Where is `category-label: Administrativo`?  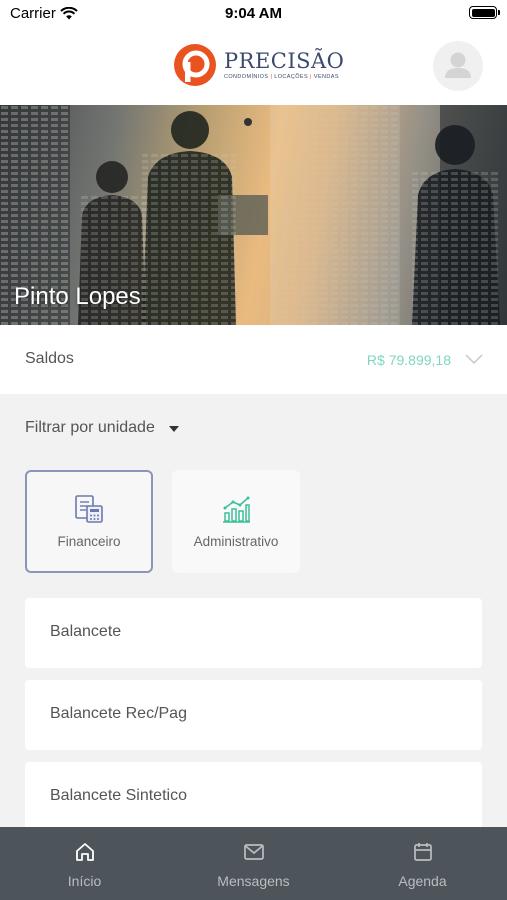 category-label: Administrativo is located at coordinates (236, 541).